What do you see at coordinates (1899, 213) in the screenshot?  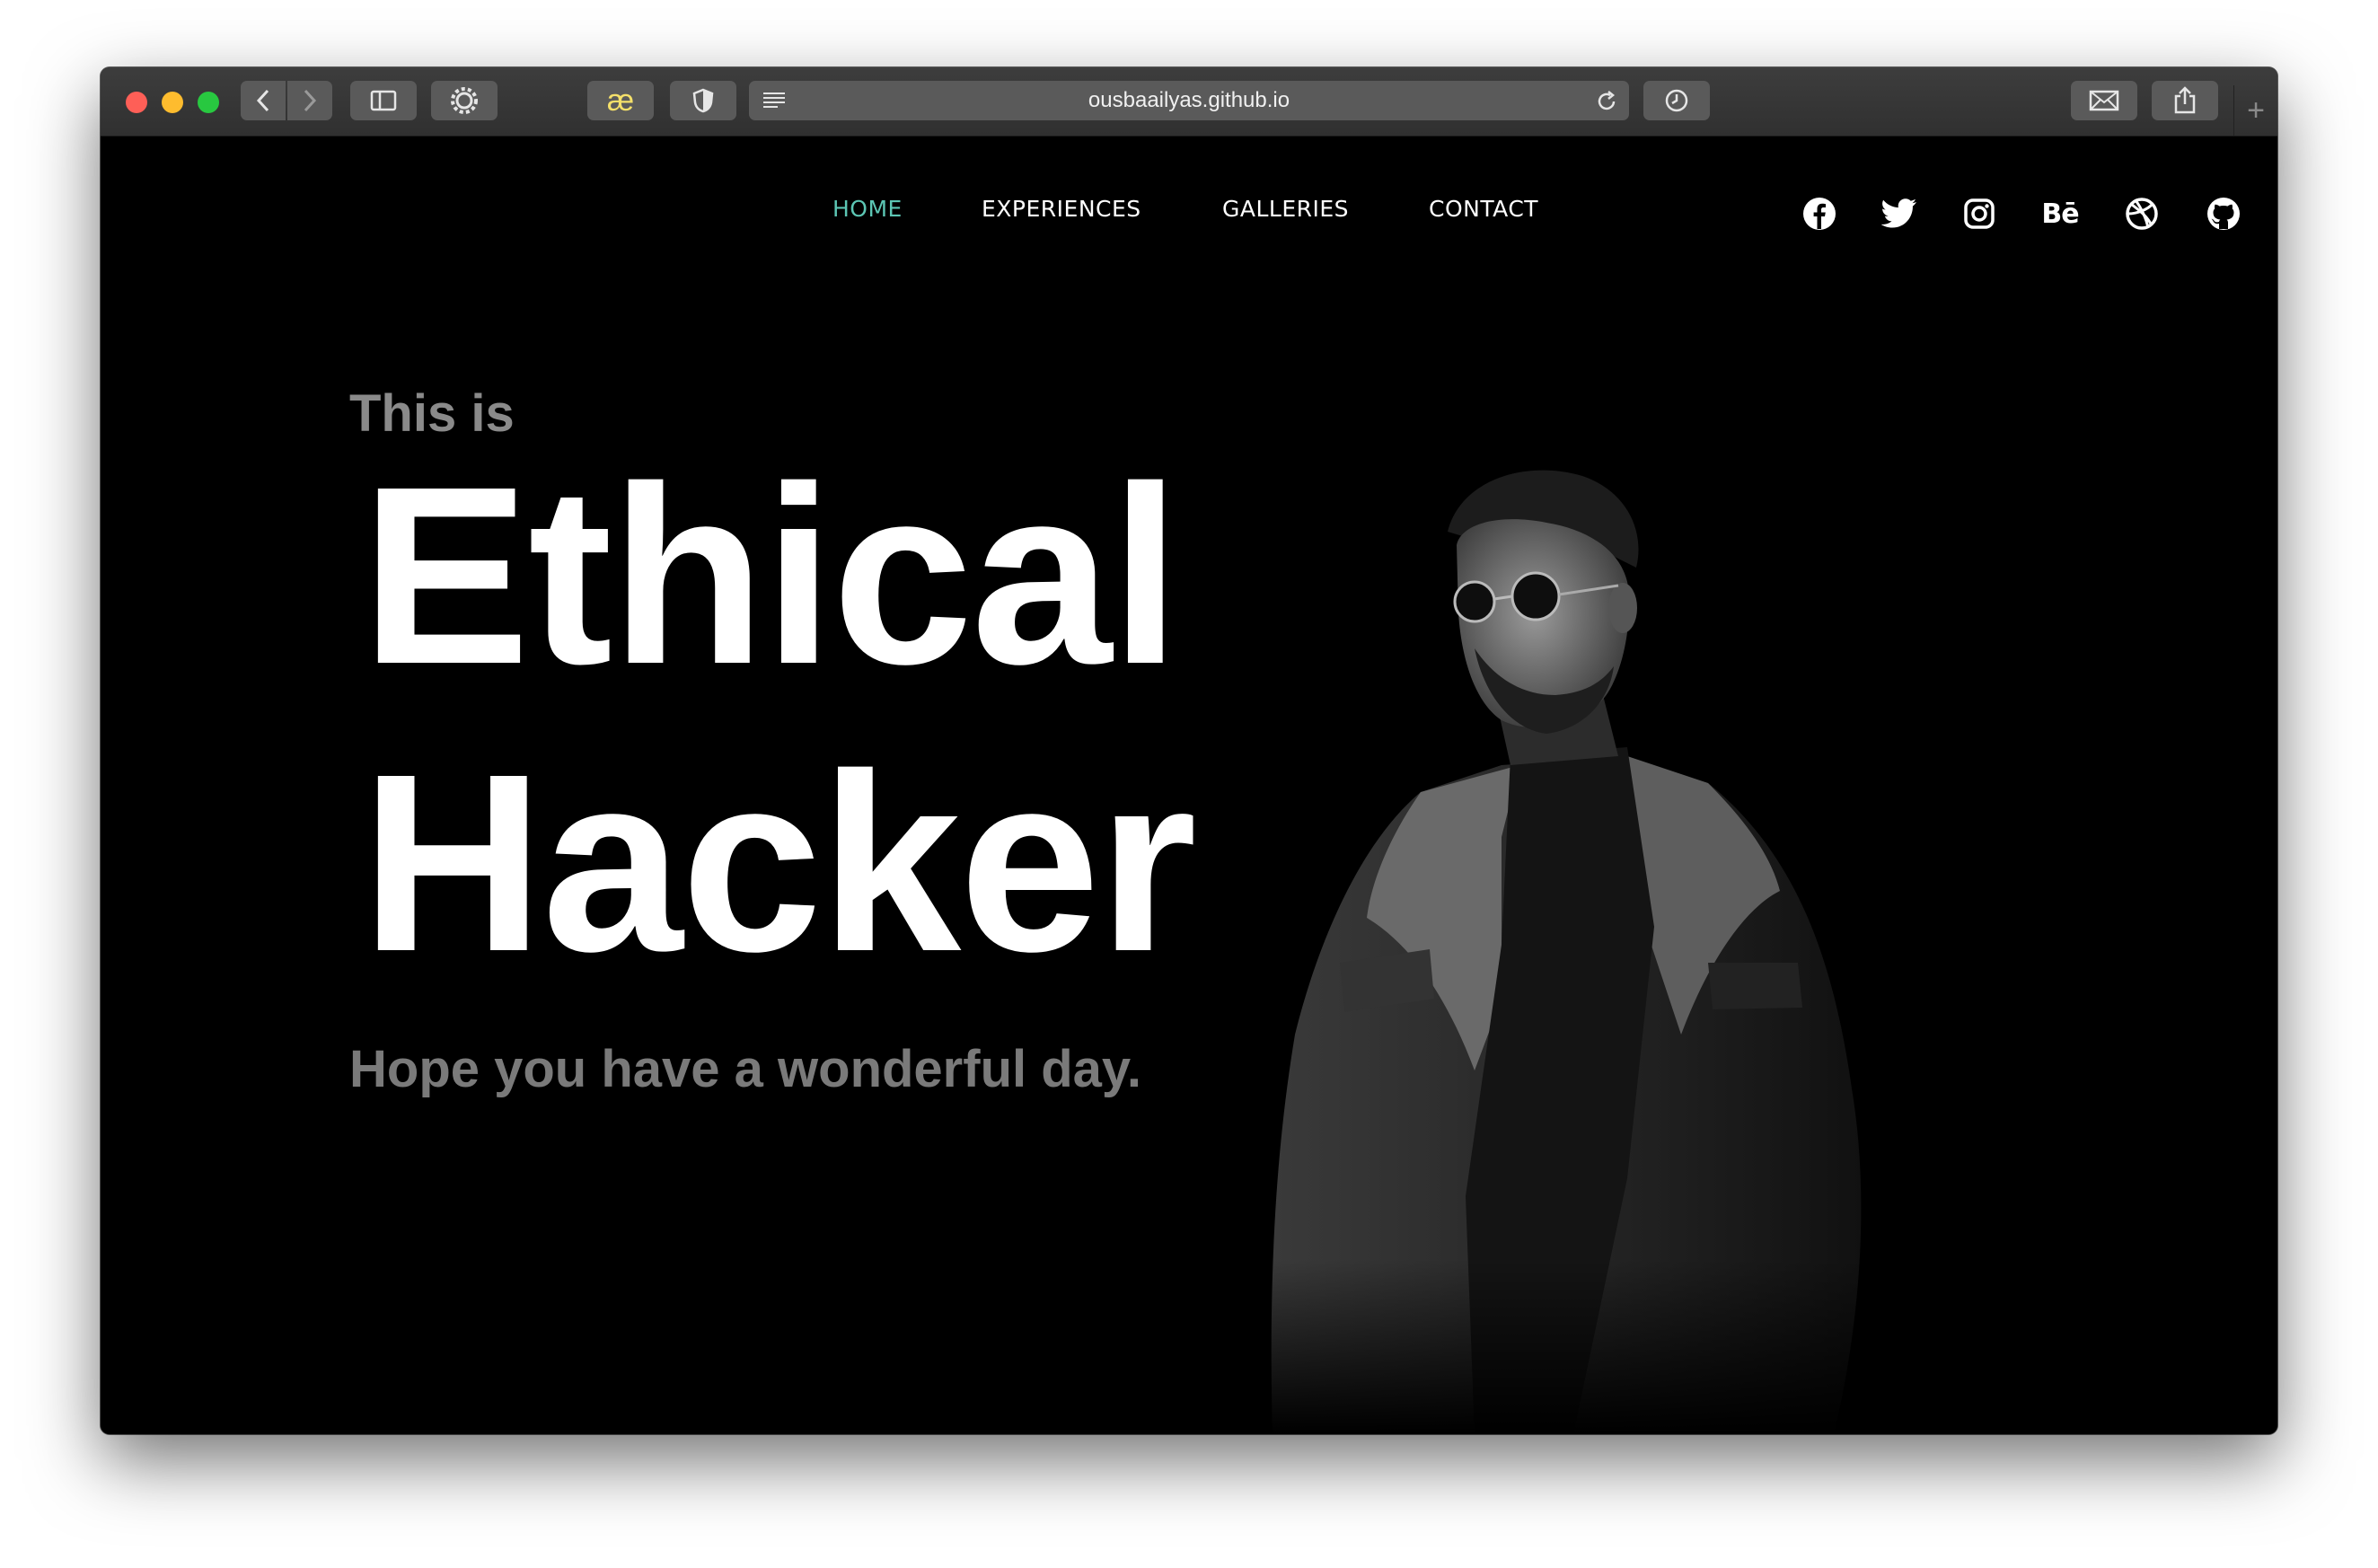 I see `twitter-icon` at bounding box center [1899, 213].